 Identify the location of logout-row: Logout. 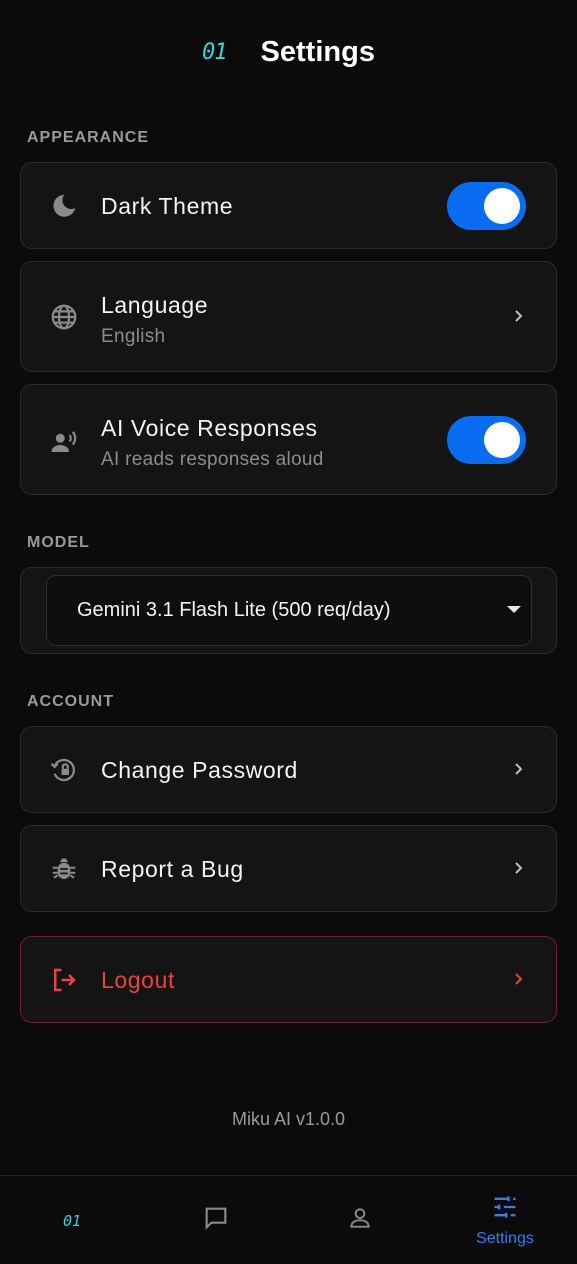
(288, 979).